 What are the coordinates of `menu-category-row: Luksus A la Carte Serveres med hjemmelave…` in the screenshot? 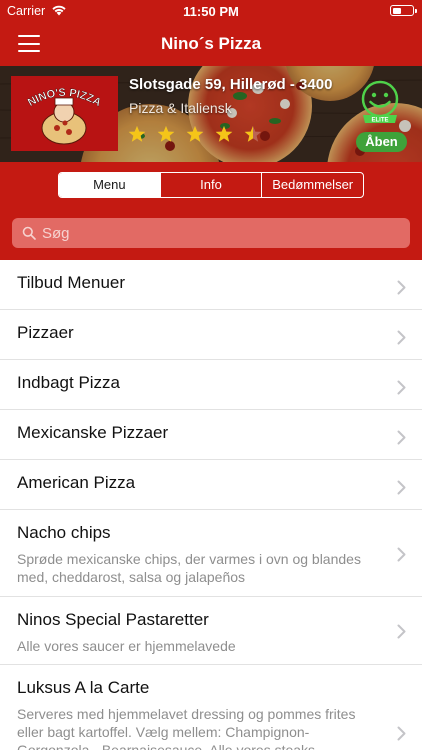 It's located at (211, 707).